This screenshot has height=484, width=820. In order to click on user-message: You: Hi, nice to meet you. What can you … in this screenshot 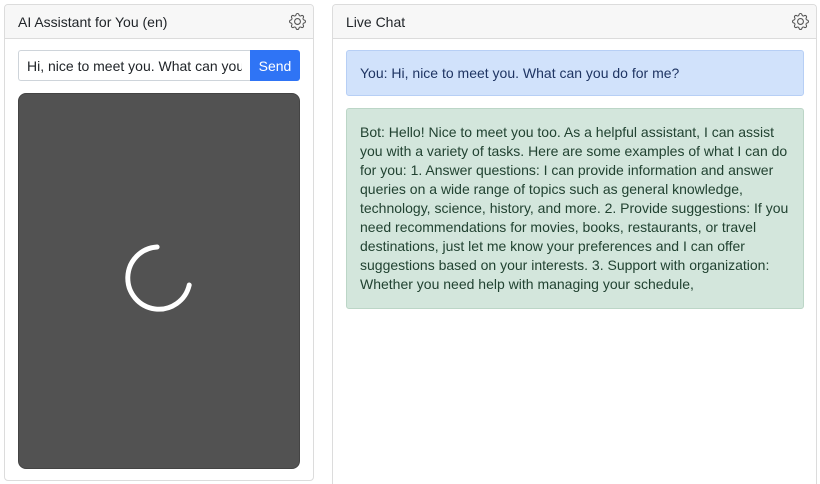, I will do `click(575, 73)`.